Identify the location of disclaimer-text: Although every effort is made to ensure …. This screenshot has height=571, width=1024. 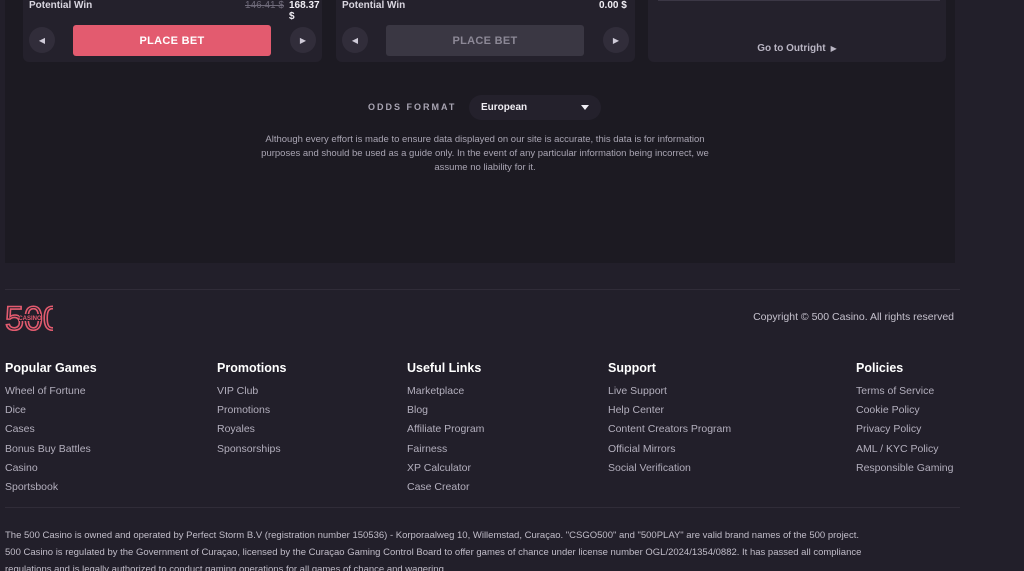
(485, 153).